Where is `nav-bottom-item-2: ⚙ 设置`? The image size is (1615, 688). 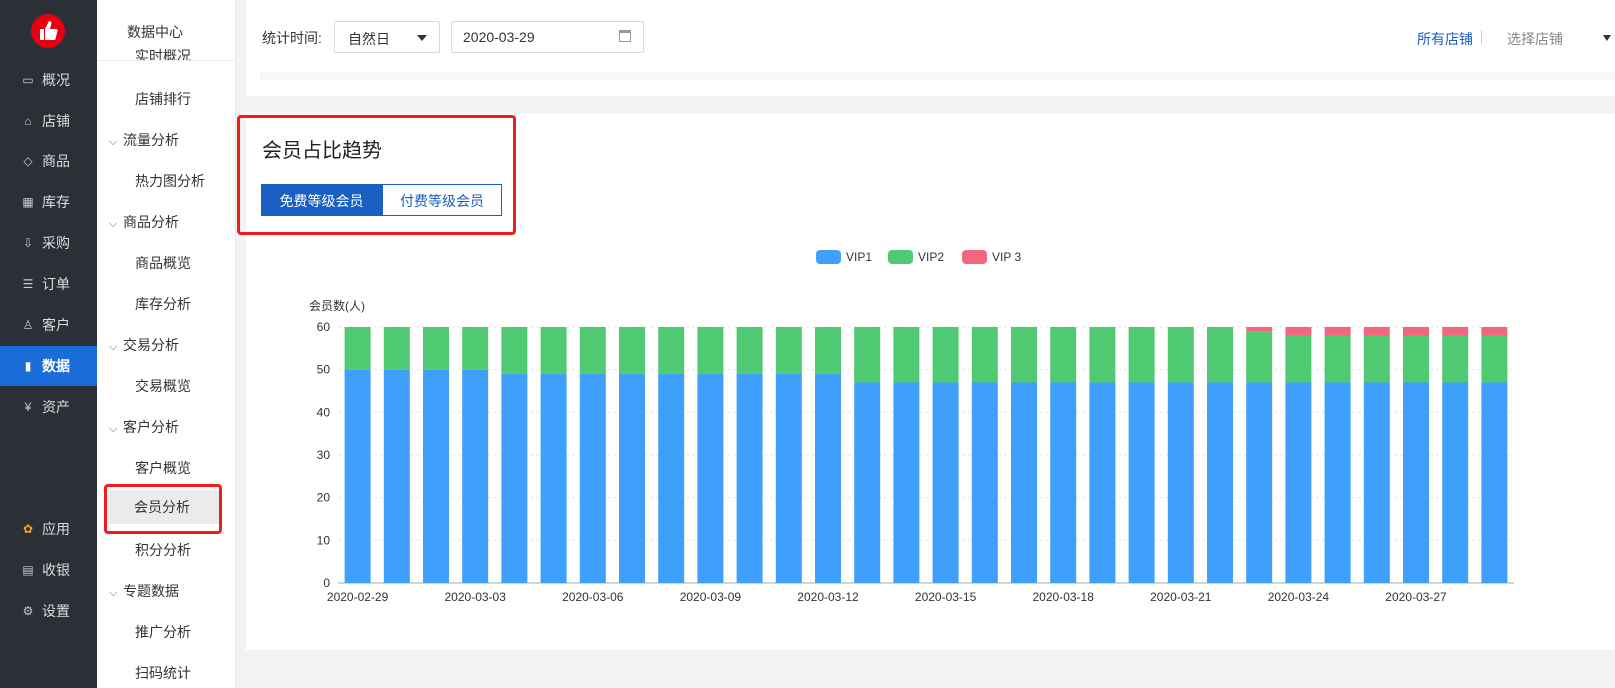
nav-bottom-item-2: ⚙ 设置 is located at coordinates (48, 611).